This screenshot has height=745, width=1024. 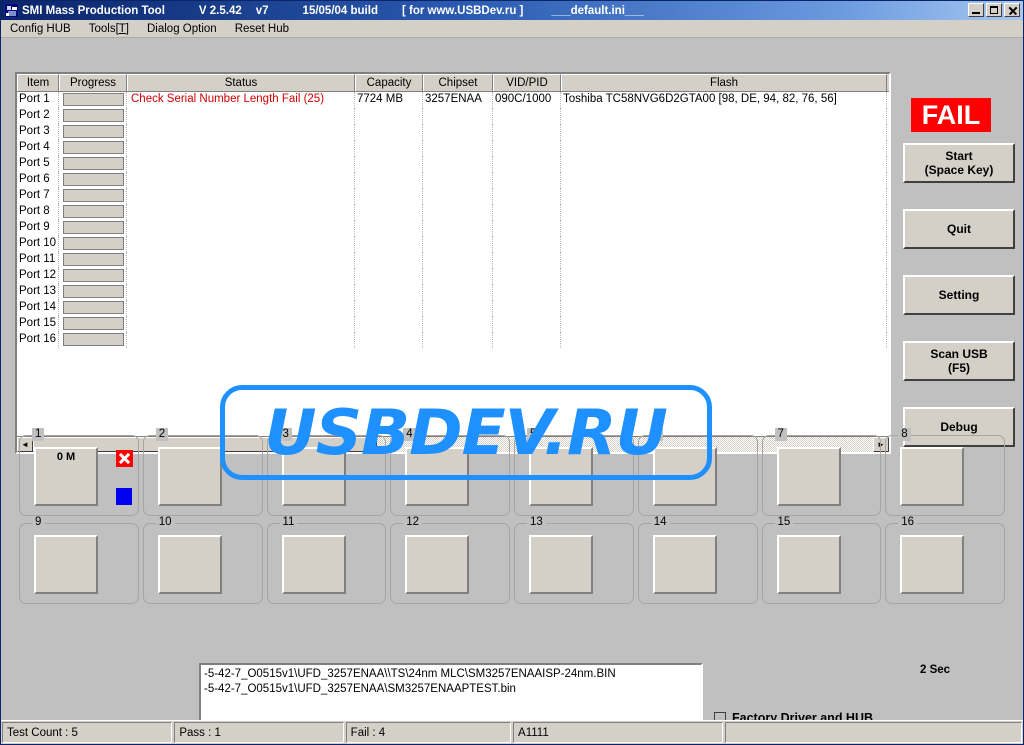 I want to click on port-slot-10: 10, so click(x=202, y=560).